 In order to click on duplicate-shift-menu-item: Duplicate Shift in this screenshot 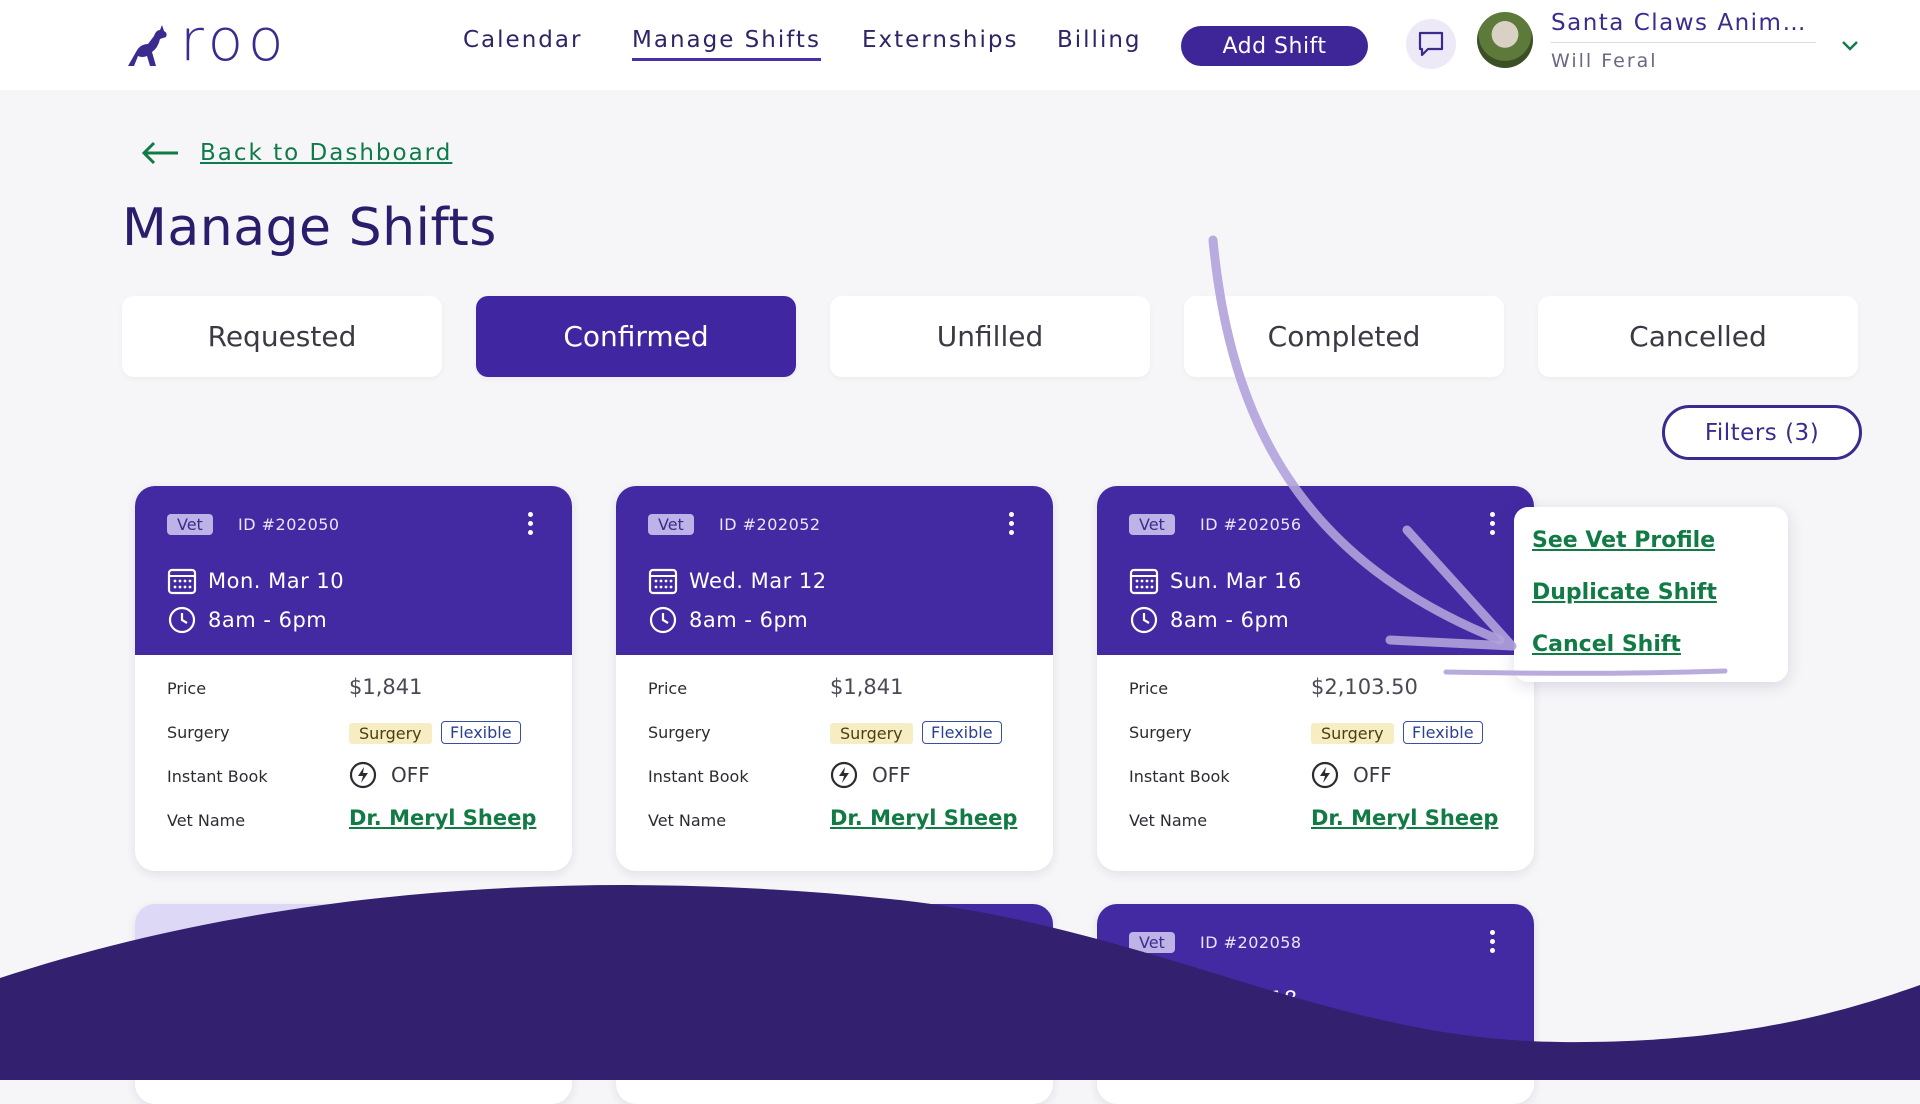, I will do `click(1624, 592)`.